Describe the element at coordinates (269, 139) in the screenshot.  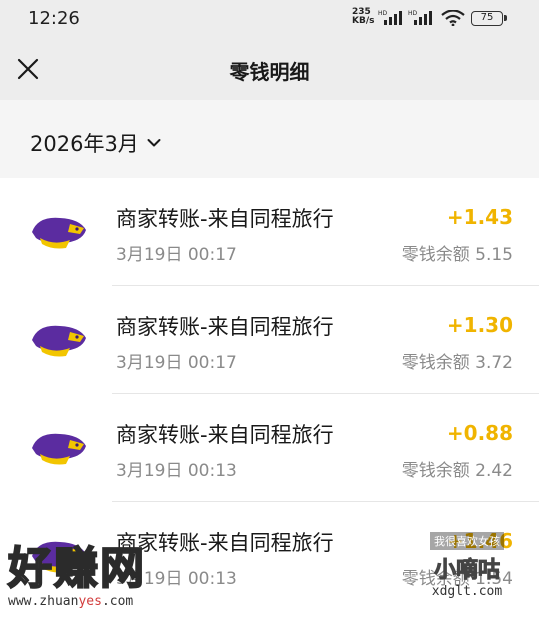
I see `month-filter-bar: 2026年3月` at that location.